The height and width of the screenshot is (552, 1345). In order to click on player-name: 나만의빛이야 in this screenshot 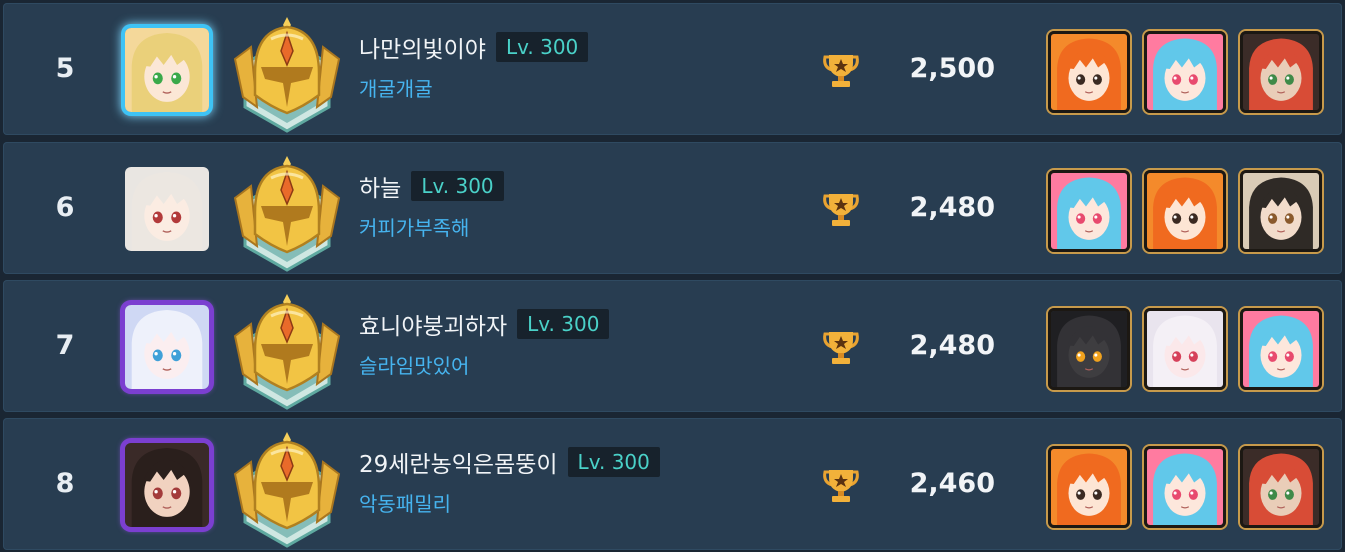, I will do `click(422, 47)`.